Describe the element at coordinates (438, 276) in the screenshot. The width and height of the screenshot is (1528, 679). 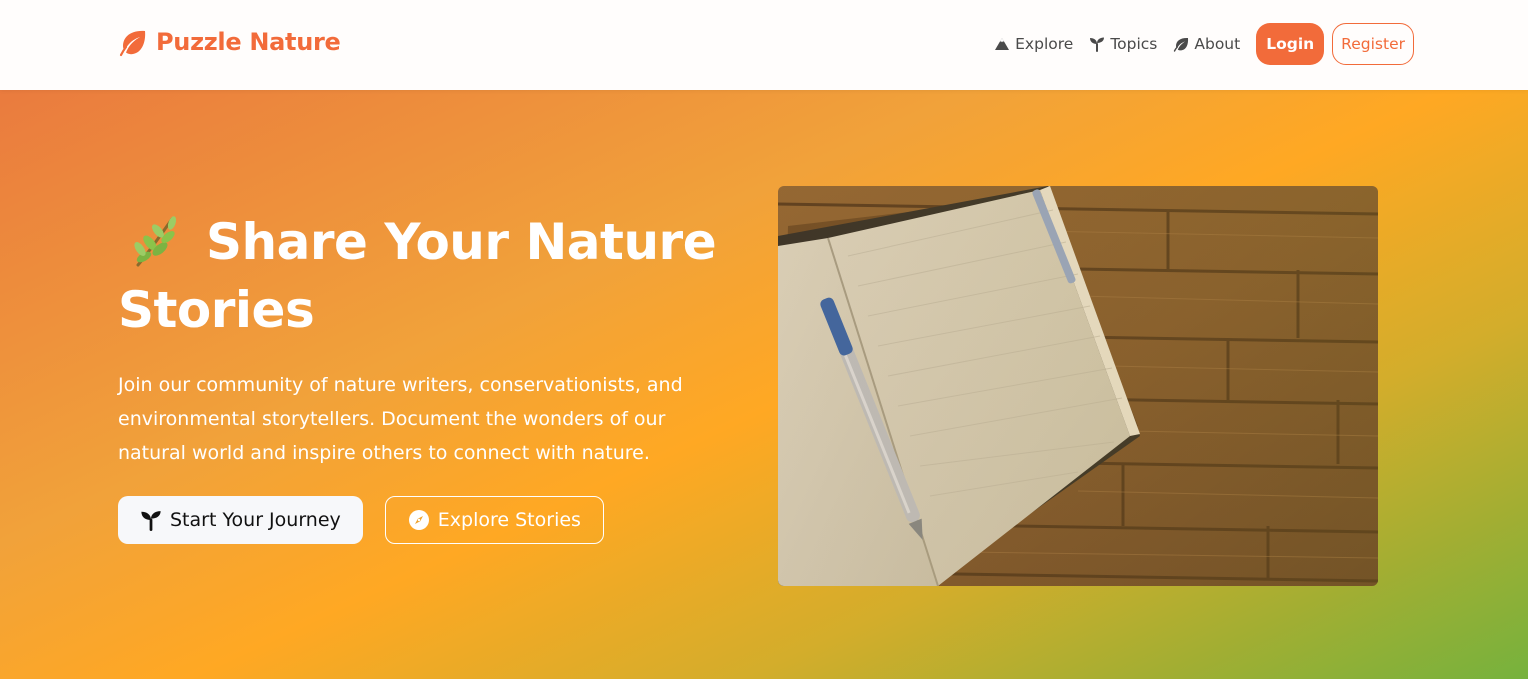
I see `hero-title: Share Your Nature Stories` at that location.